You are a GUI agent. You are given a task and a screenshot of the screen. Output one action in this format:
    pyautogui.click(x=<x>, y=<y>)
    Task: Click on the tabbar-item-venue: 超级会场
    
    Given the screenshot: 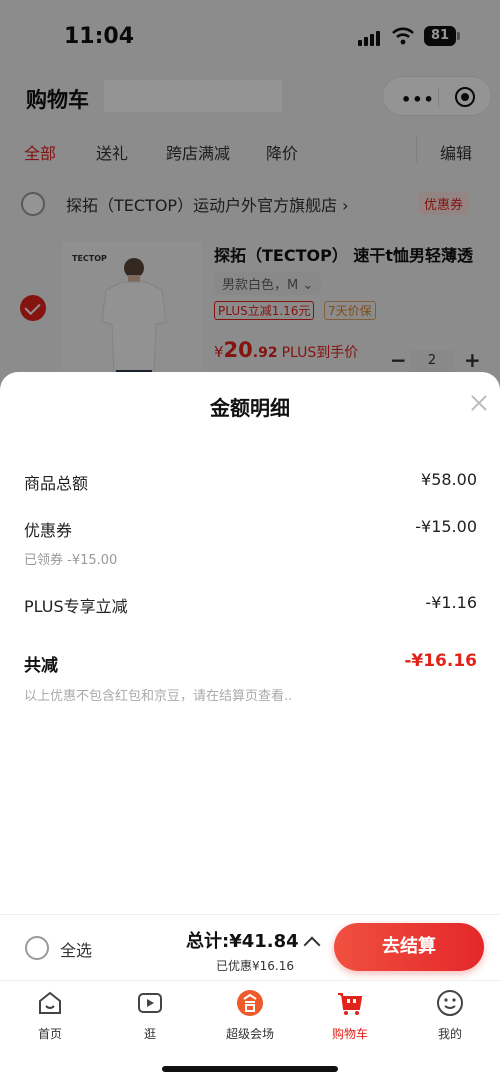 What is the action you would take?
    pyautogui.click(x=250, y=1017)
    